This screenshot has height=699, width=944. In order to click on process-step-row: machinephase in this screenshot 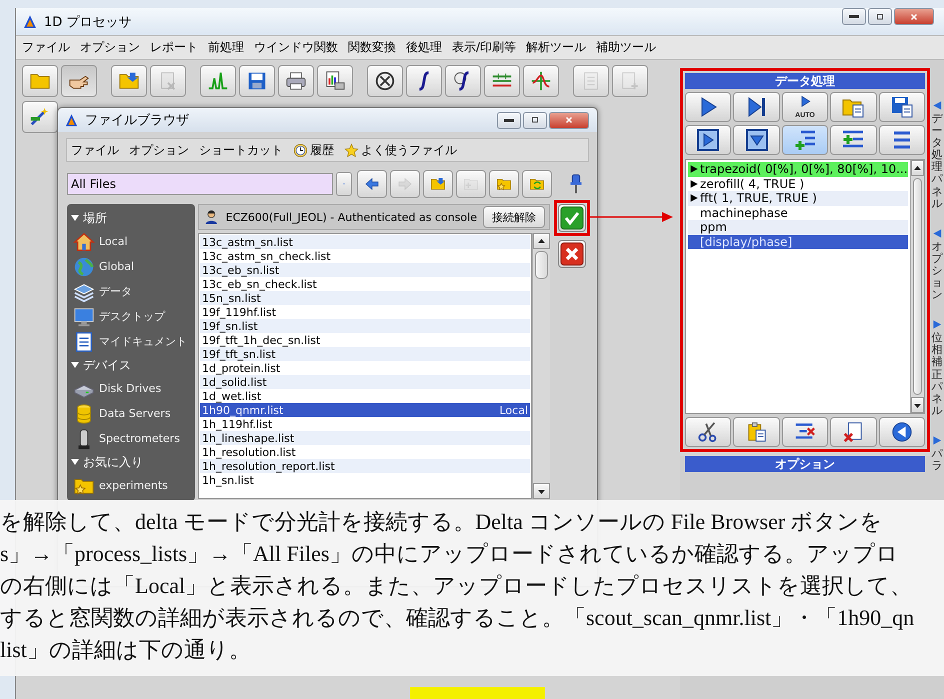, I will do `click(798, 213)`.